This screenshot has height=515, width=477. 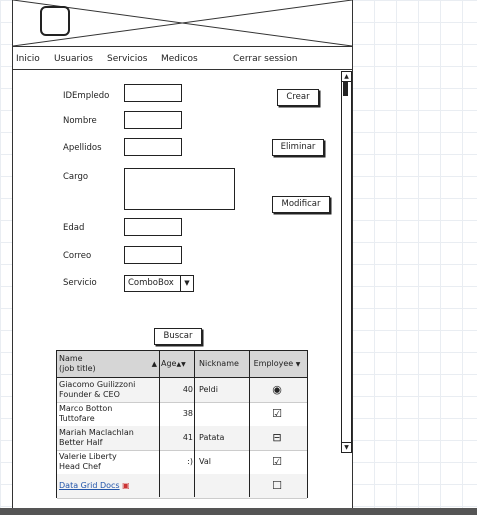 What do you see at coordinates (97, 384) in the screenshot?
I see `employee-name: Giacomo Guilizzoni` at bounding box center [97, 384].